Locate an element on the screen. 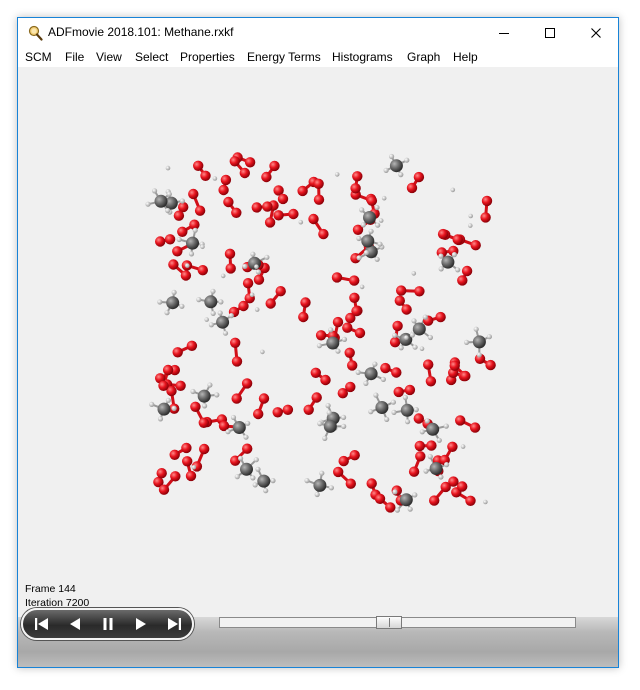  menu-properties: Properties is located at coordinates (207, 57).